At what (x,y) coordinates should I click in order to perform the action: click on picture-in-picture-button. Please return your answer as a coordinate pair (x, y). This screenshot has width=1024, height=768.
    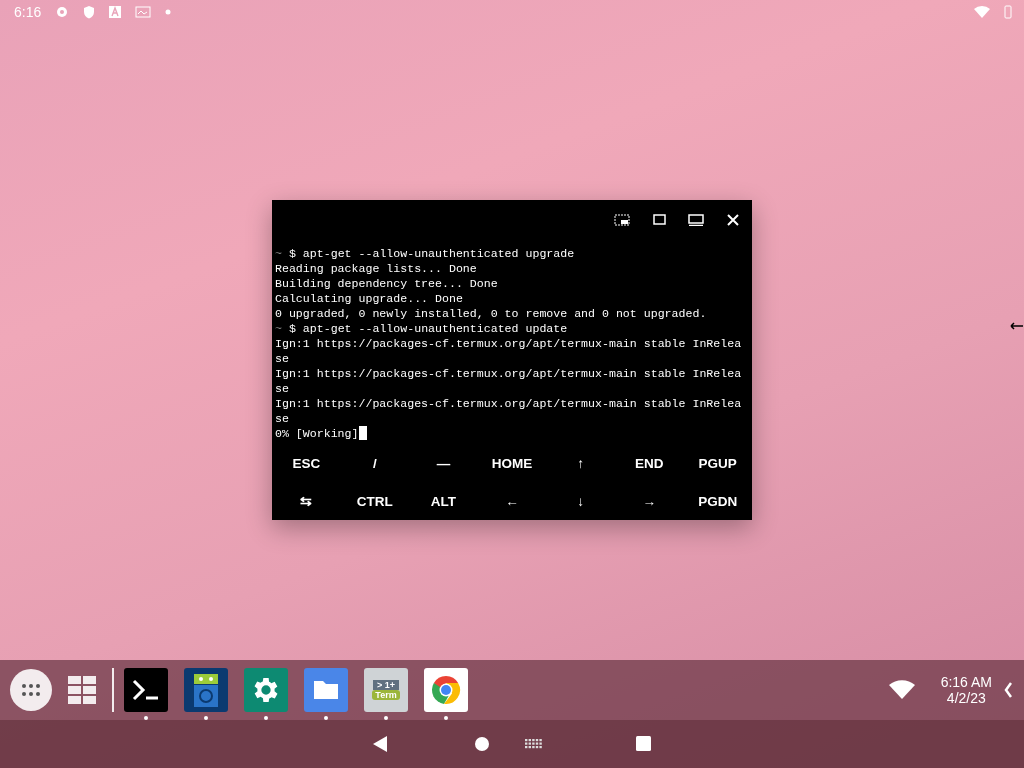
    Looking at the image, I should click on (622, 220).